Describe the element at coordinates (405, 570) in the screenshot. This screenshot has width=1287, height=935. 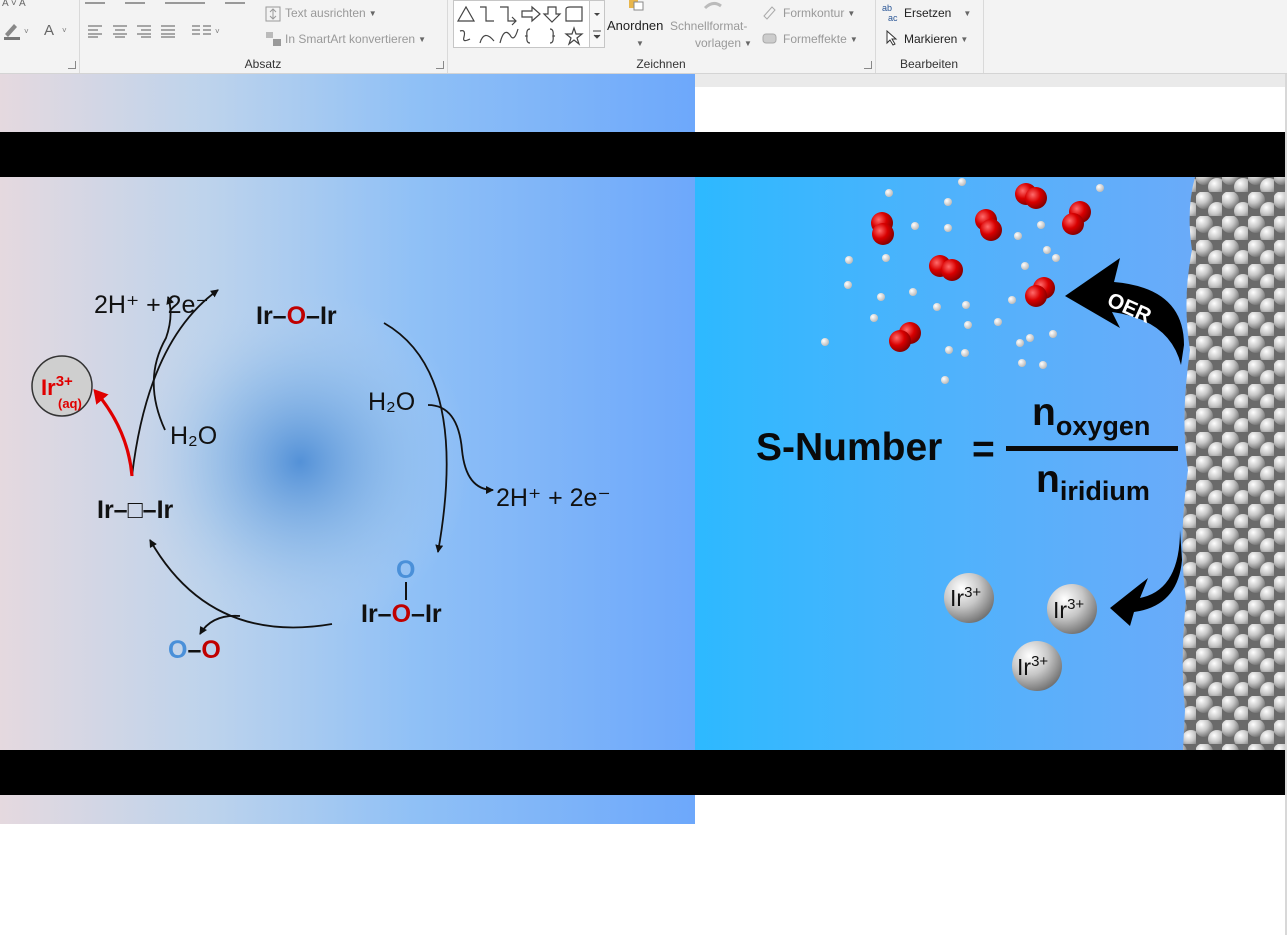
I see `peroxo-o: O` at that location.